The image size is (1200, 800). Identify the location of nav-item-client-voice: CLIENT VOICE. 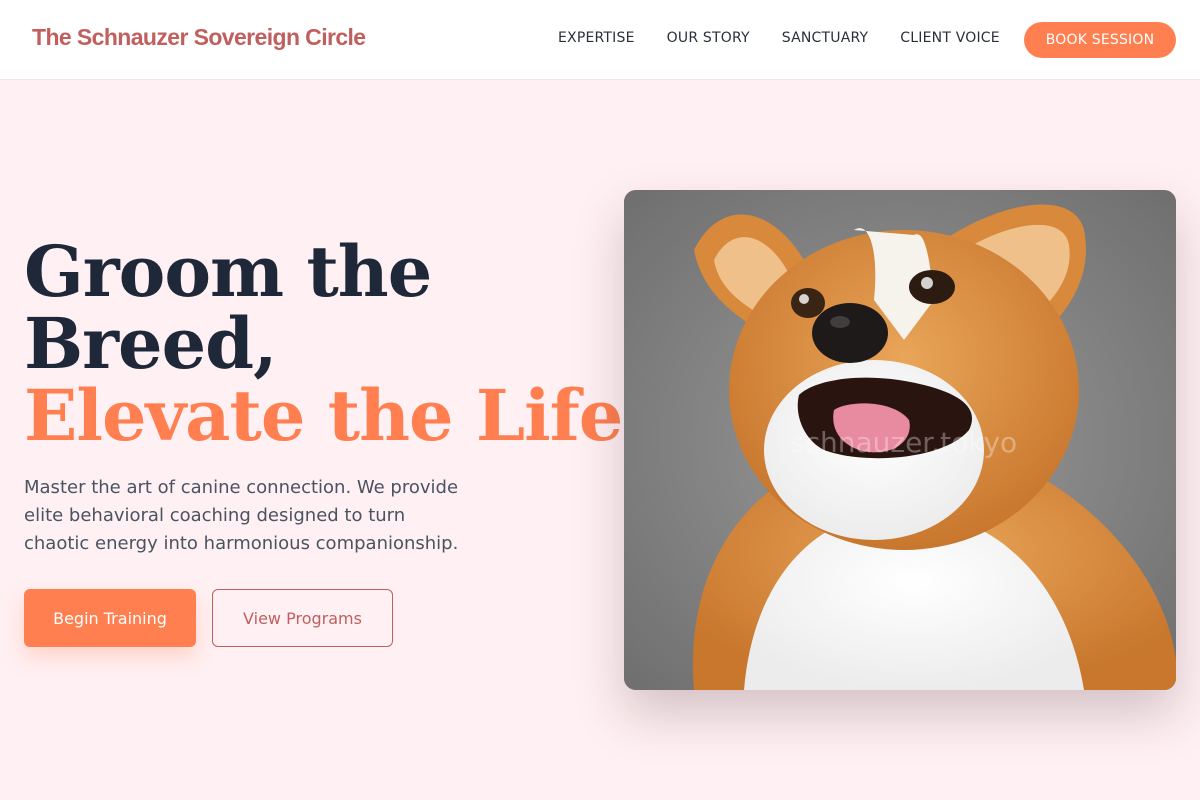
(950, 38).